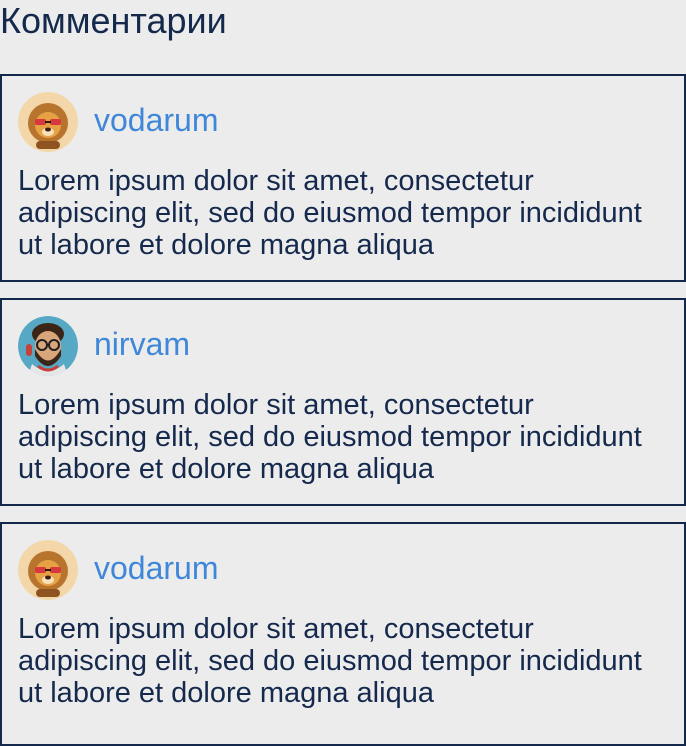 The height and width of the screenshot is (746, 686). Describe the element at coordinates (142, 344) in the screenshot. I see `comment-username: nirvam` at that location.